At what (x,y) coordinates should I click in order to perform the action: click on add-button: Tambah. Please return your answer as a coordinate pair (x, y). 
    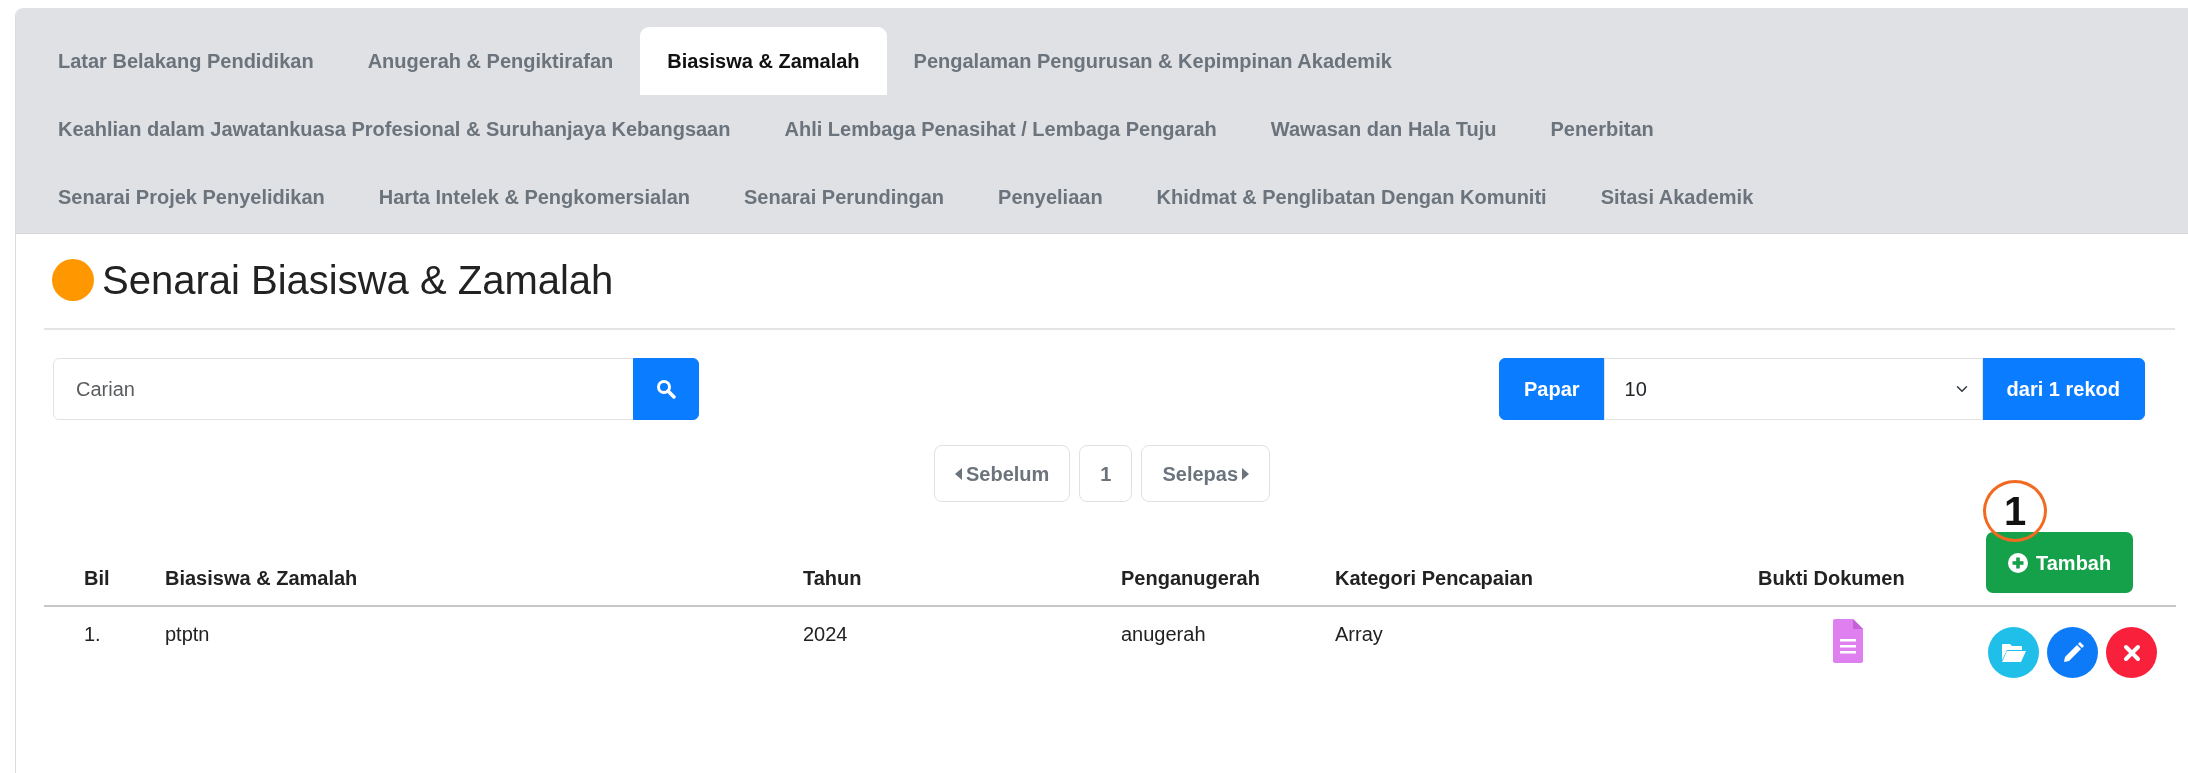
    Looking at the image, I should click on (2060, 562).